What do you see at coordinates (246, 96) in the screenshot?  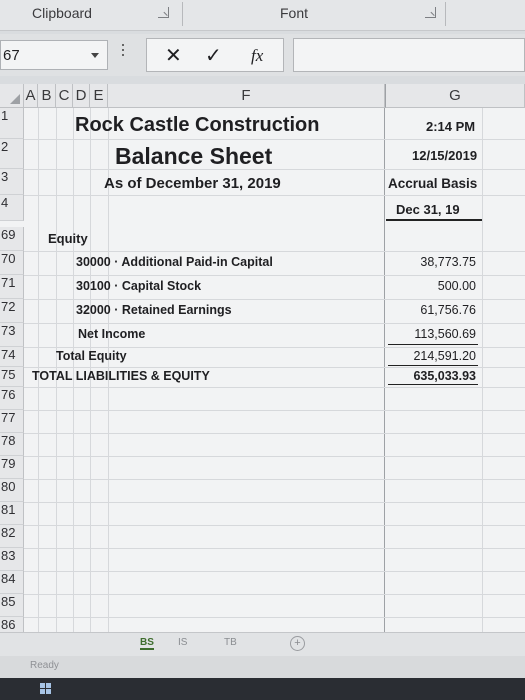 I see `column-header-f: F` at bounding box center [246, 96].